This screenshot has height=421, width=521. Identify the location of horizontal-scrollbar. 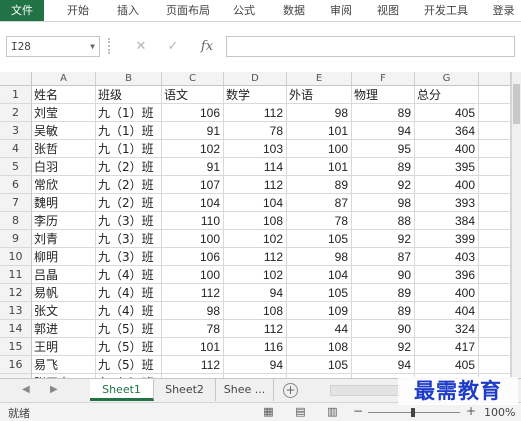
(365, 390).